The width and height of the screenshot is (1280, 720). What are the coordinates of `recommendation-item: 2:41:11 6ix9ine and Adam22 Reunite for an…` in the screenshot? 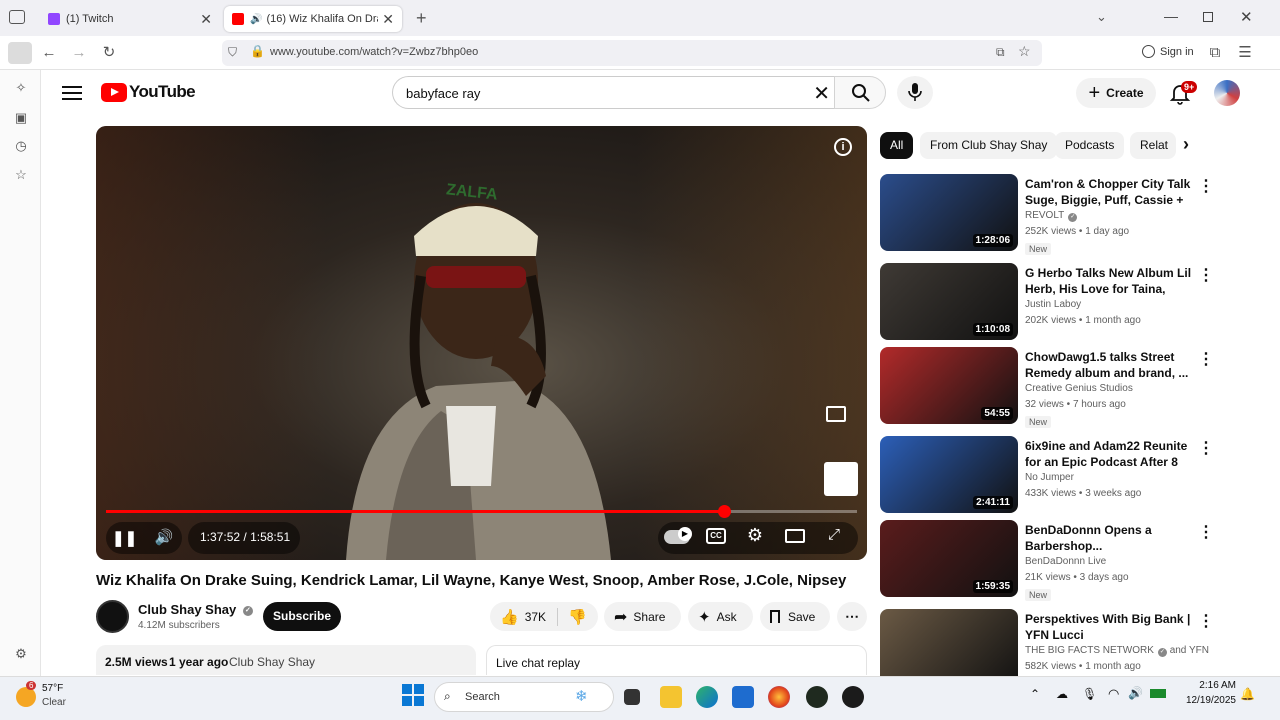 It's located at (1050, 476).